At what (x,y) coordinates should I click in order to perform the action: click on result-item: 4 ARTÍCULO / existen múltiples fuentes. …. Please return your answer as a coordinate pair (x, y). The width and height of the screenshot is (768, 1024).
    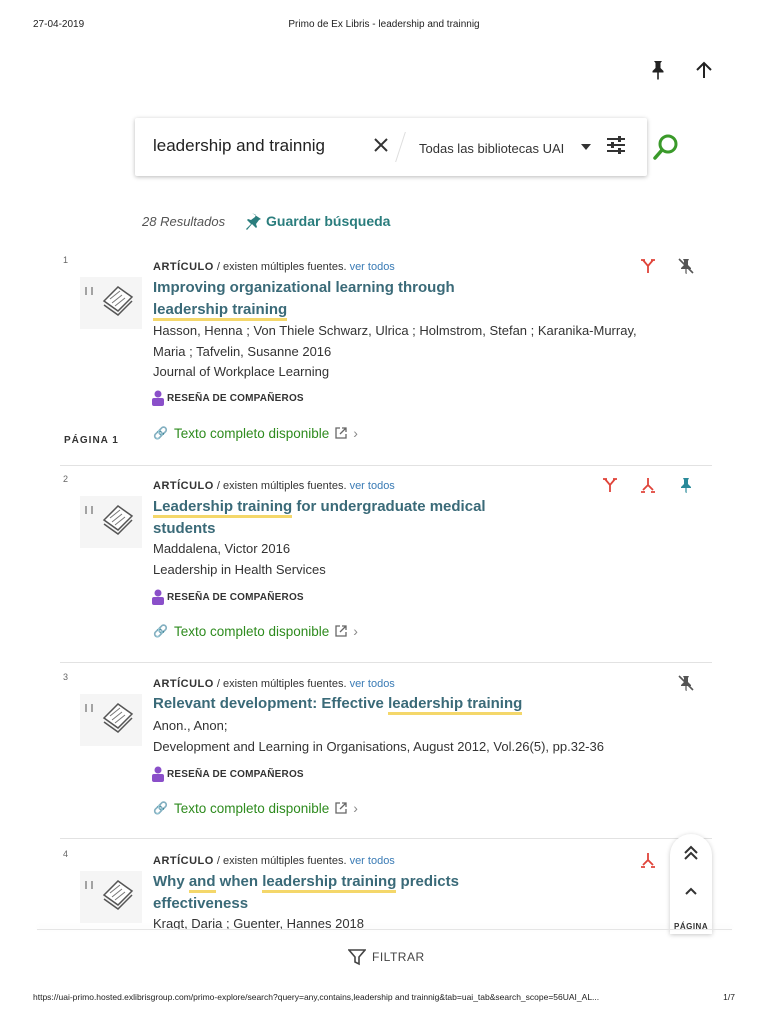
    Looking at the image, I should click on (386, 889).